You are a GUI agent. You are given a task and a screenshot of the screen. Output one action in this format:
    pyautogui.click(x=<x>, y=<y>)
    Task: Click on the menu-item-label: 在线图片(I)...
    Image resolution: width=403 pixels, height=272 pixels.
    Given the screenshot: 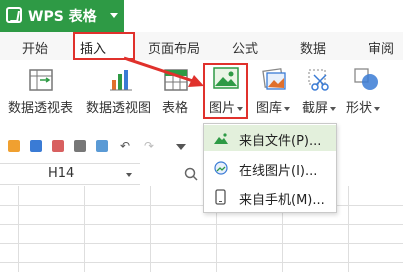 What is the action you would take?
    pyautogui.click(x=278, y=171)
    